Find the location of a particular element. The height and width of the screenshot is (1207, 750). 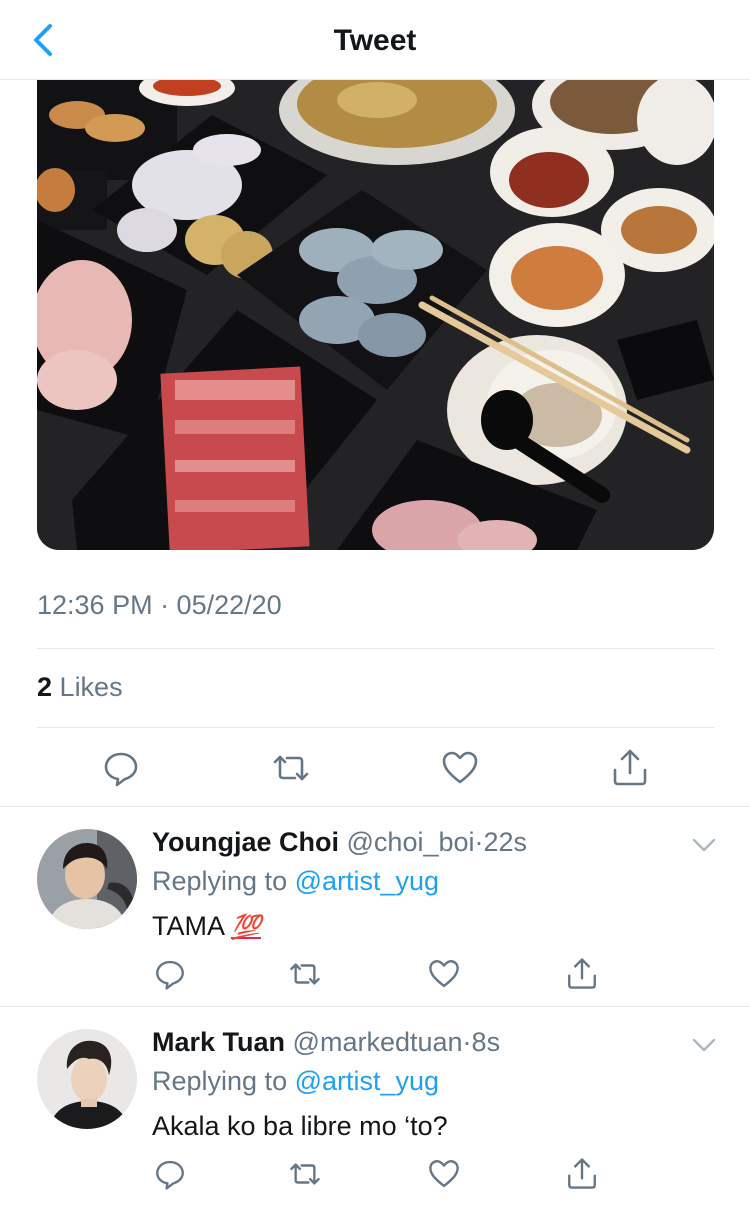

page-title: Tweet is located at coordinates (375, 40).